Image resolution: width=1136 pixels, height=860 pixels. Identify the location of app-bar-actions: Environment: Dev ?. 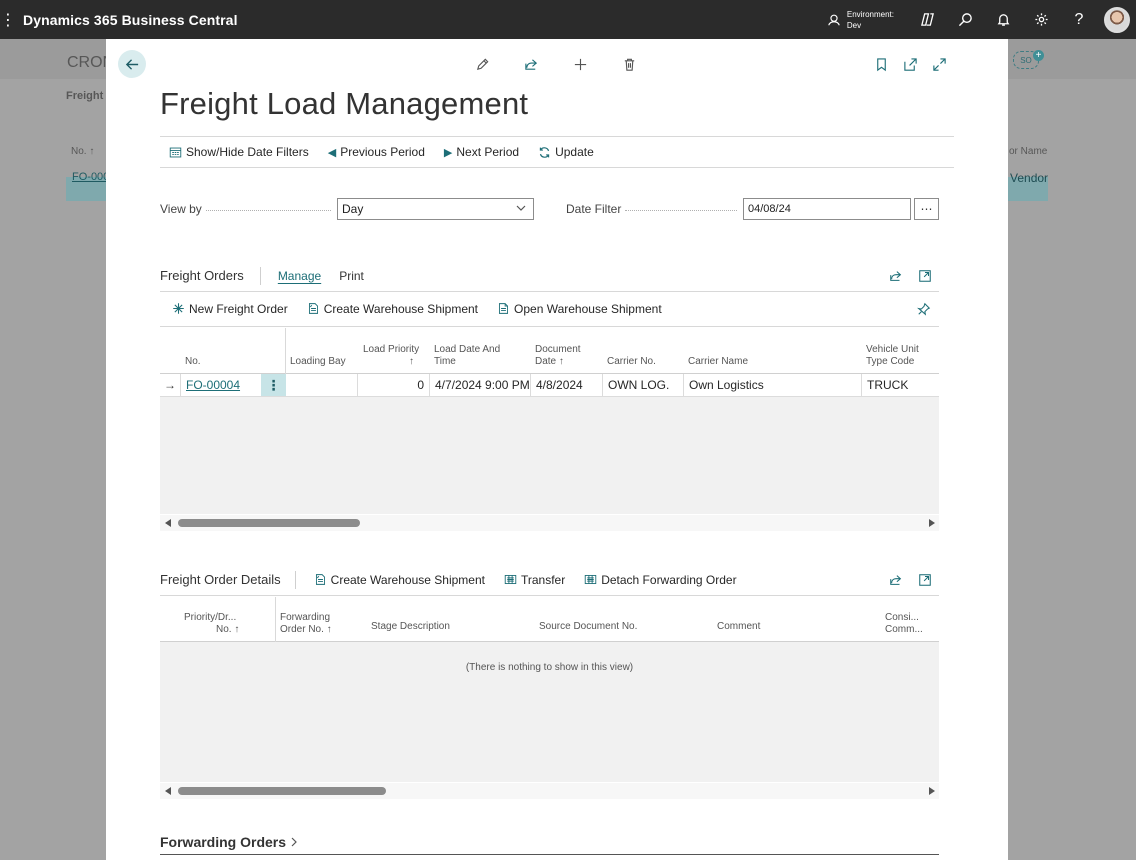
(981, 19).